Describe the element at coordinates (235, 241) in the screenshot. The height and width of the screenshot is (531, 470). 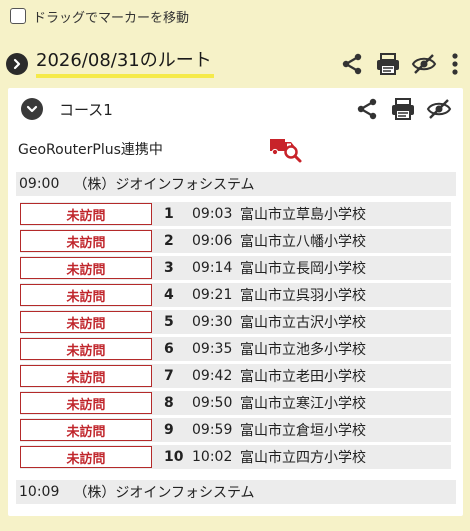
I see `visit-row: 未訪問 2 09:06 富山市立八幡小学校` at that location.